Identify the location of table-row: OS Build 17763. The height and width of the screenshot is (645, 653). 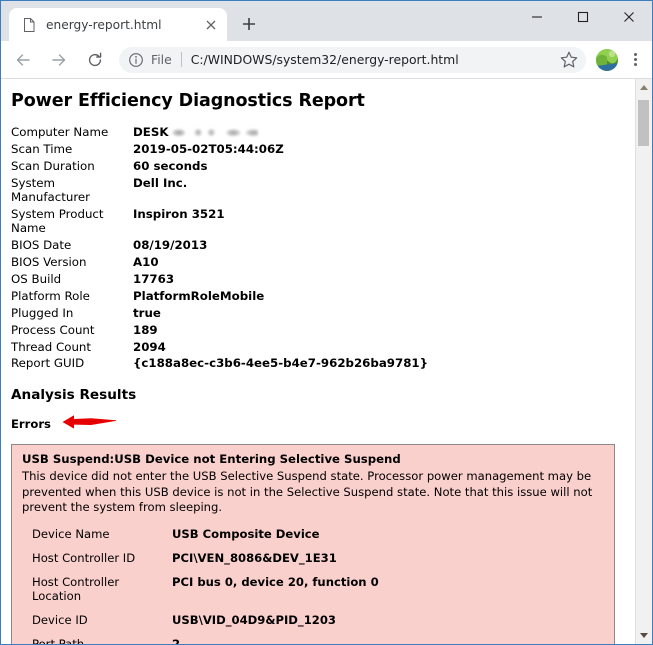
(219, 280).